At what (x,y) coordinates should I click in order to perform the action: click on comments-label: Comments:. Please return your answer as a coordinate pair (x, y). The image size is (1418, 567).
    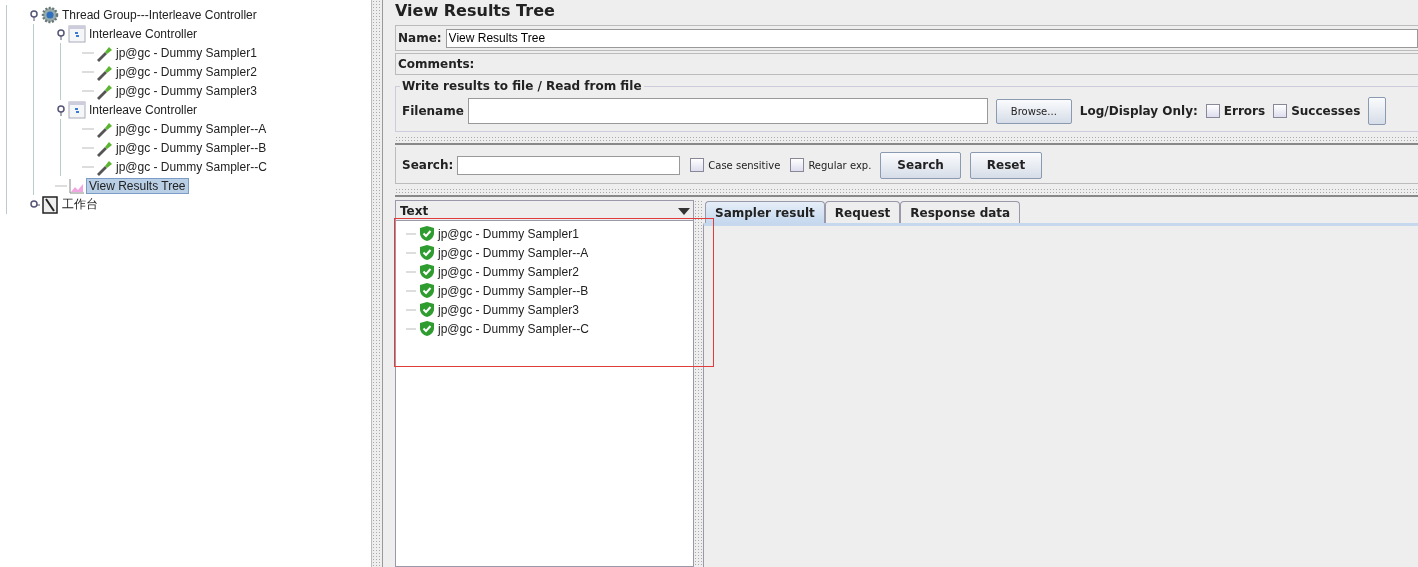
    Looking at the image, I should click on (436, 64).